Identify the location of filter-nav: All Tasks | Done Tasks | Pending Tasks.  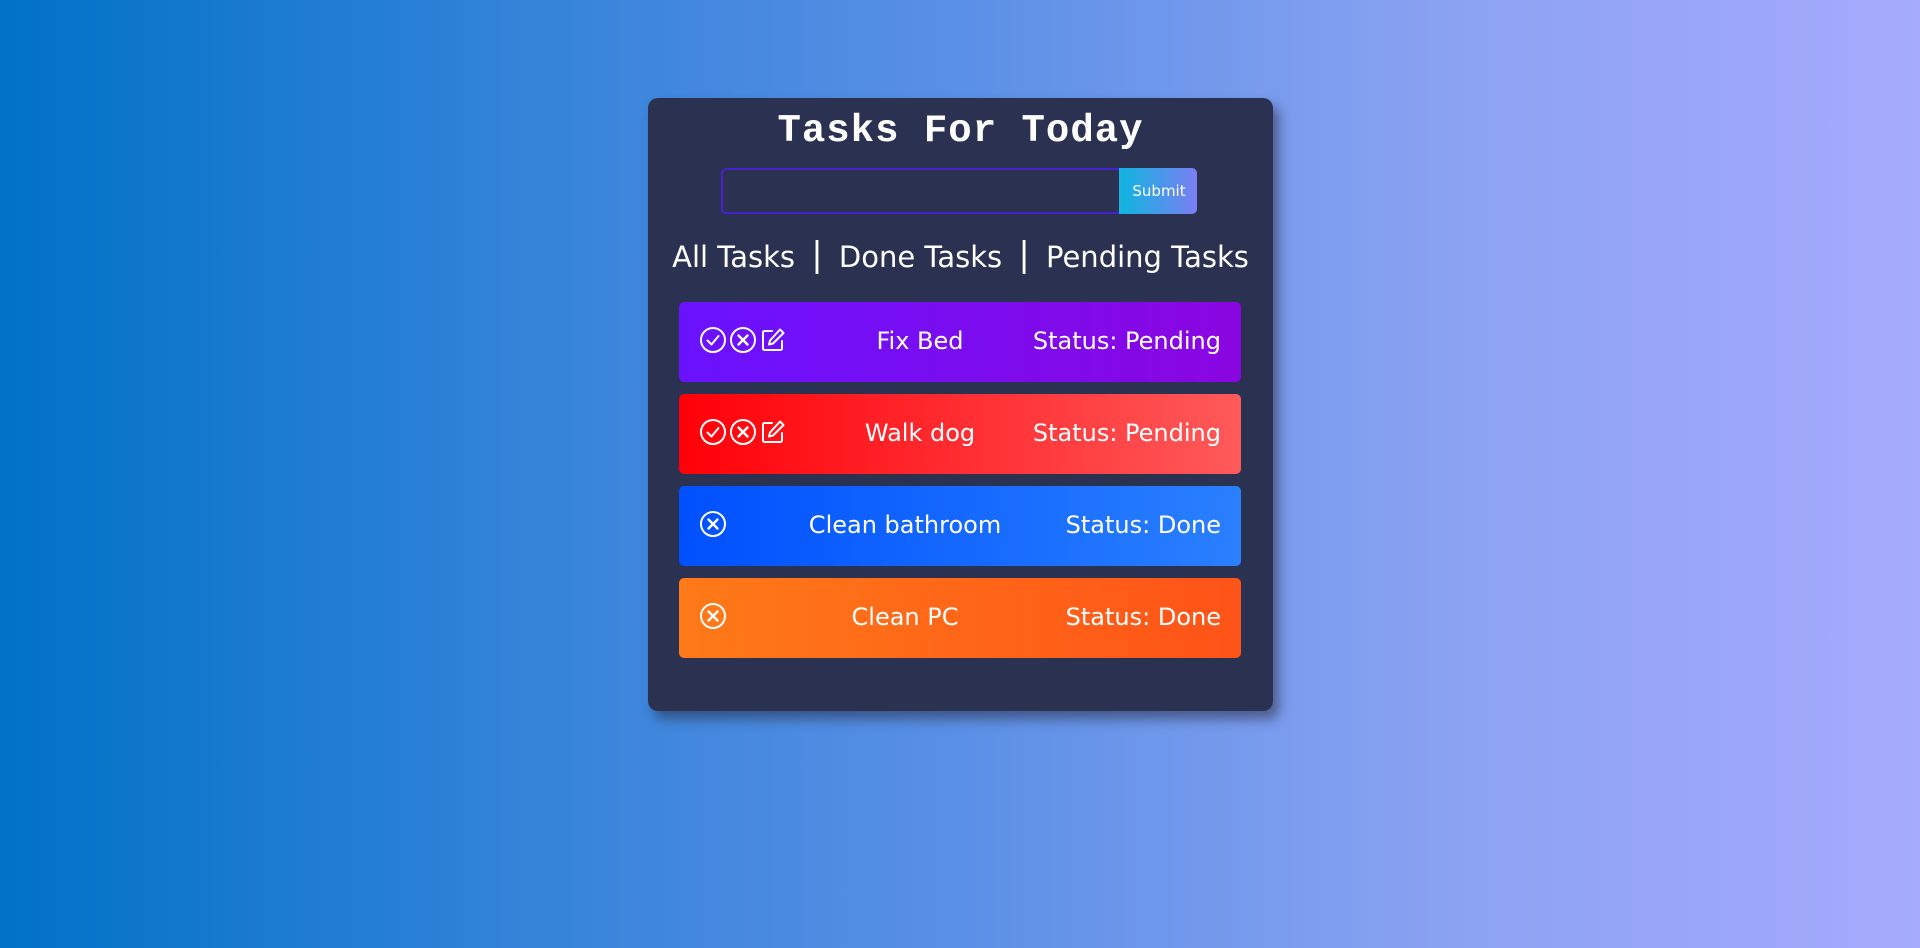
(960, 255).